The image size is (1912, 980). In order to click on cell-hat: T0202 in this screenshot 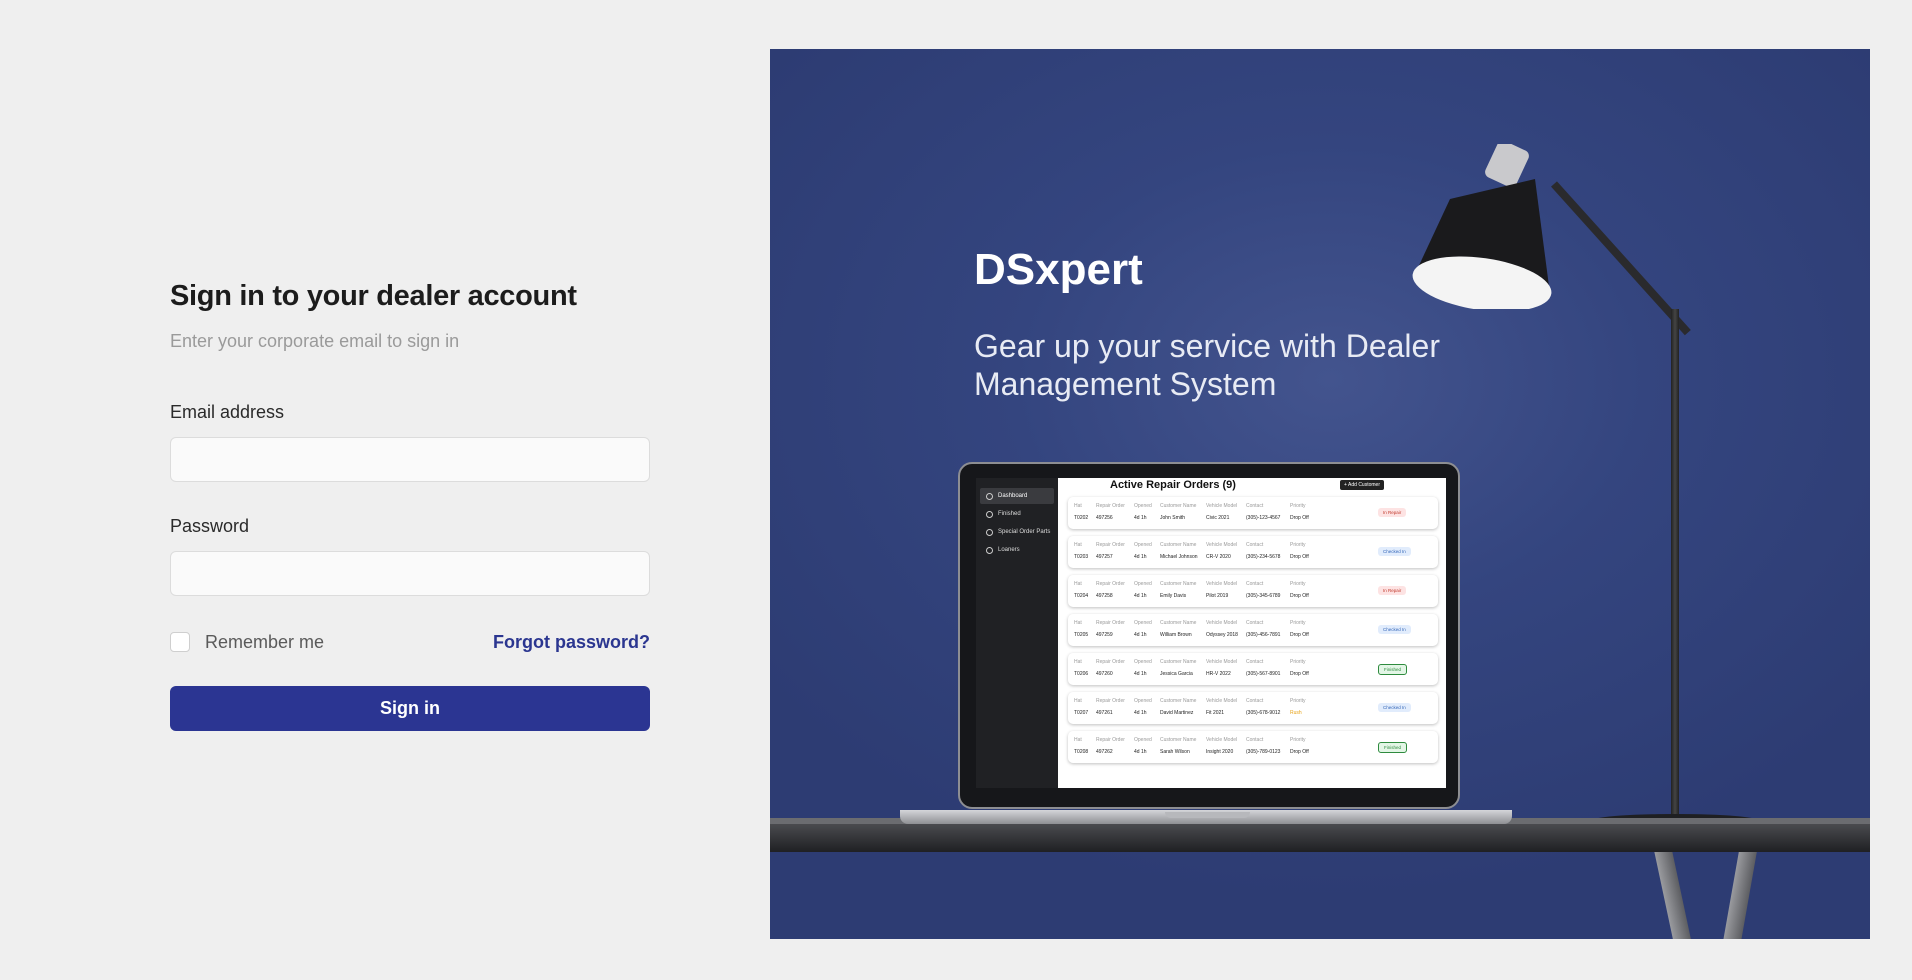, I will do `click(1081, 518)`.